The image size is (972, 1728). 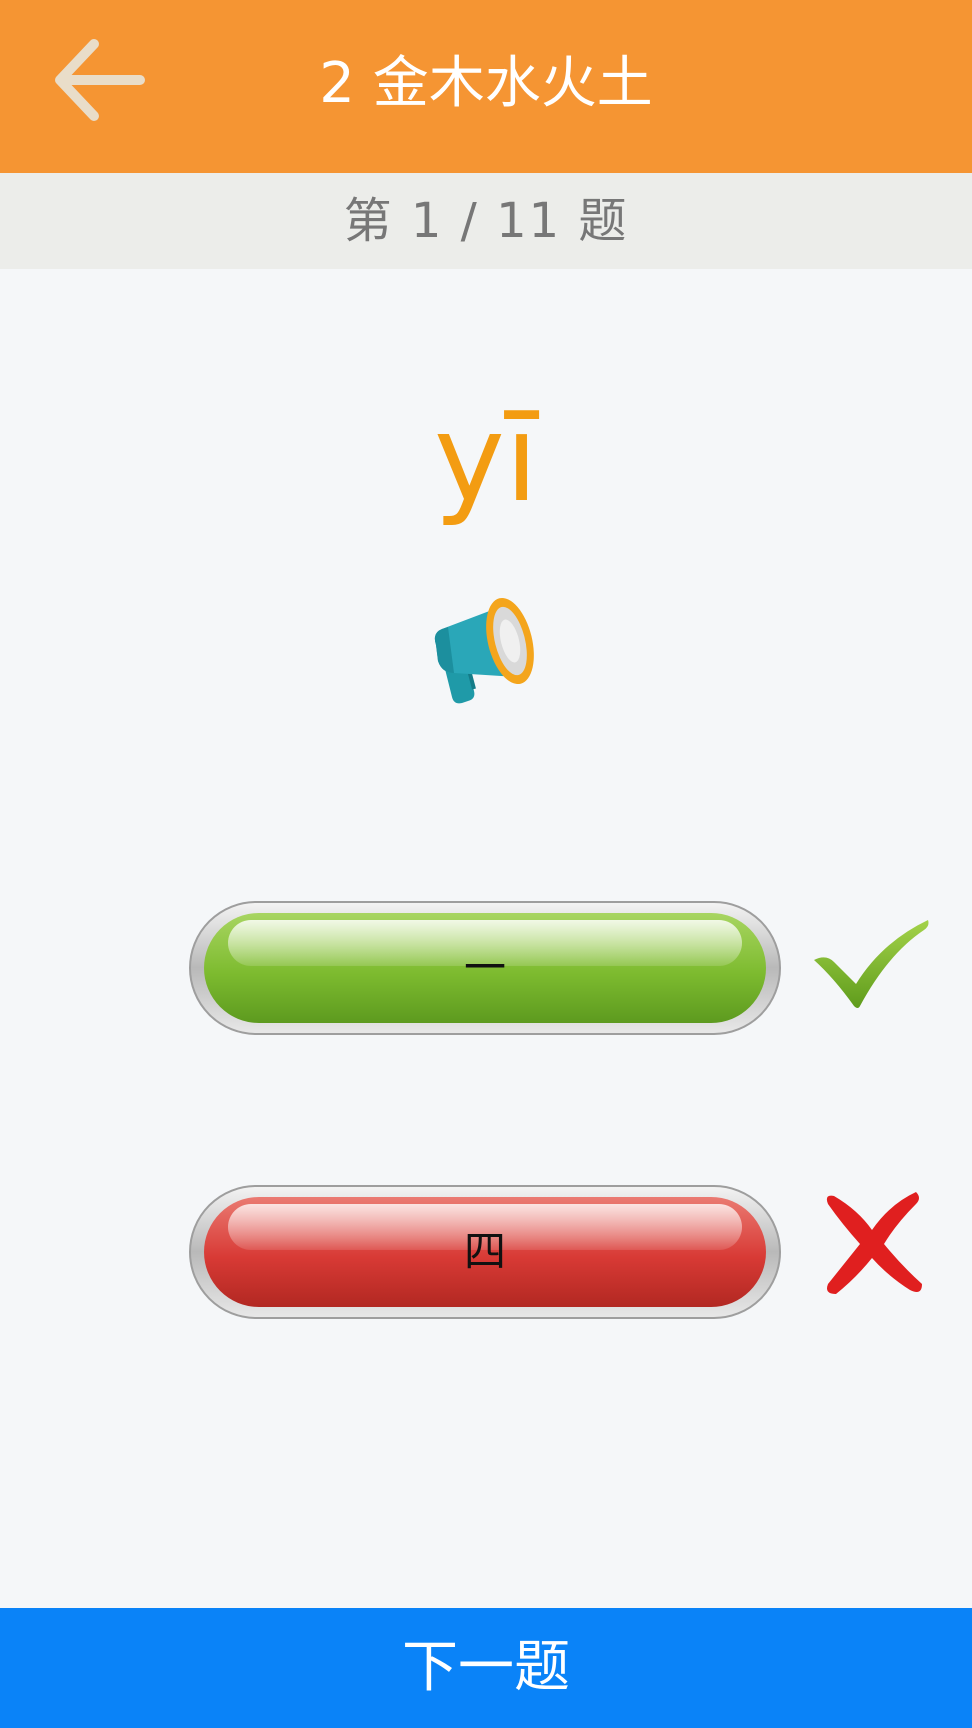 I want to click on answer-option-2: 四, so click(x=485, y=1252).